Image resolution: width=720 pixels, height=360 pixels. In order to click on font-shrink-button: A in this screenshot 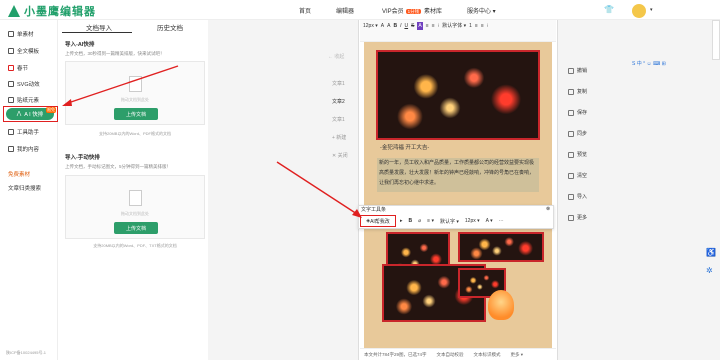, I will do `click(388, 26)`.